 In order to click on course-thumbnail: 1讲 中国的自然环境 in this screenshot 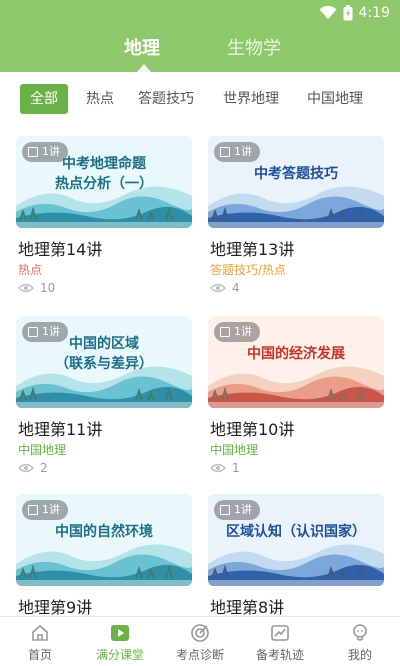, I will do `click(104, 540)`.